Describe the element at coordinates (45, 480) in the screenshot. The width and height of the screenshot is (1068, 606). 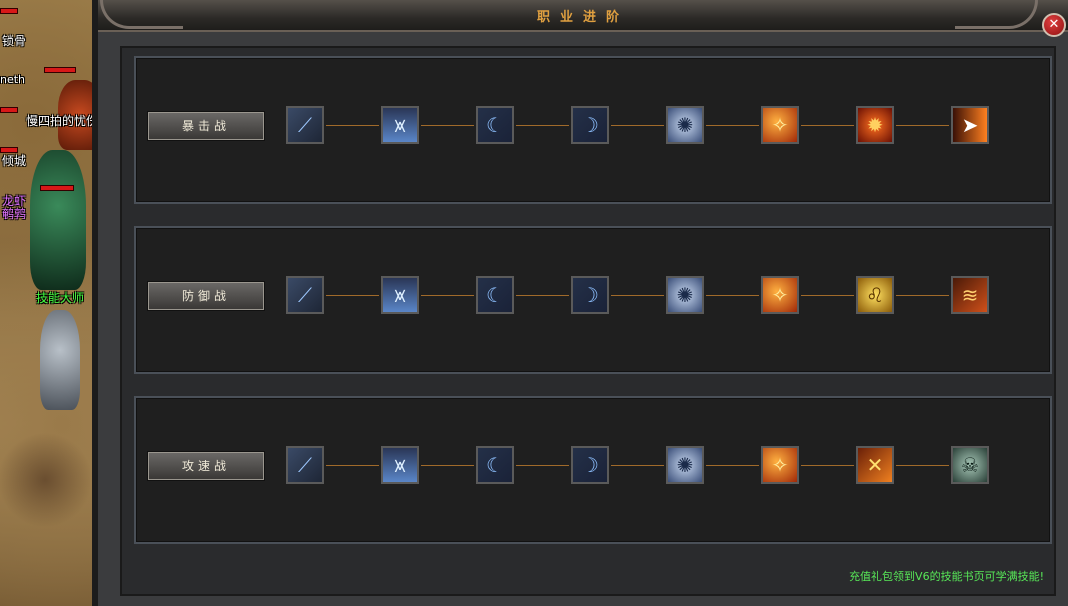
I see `ground-decoration` at that location.